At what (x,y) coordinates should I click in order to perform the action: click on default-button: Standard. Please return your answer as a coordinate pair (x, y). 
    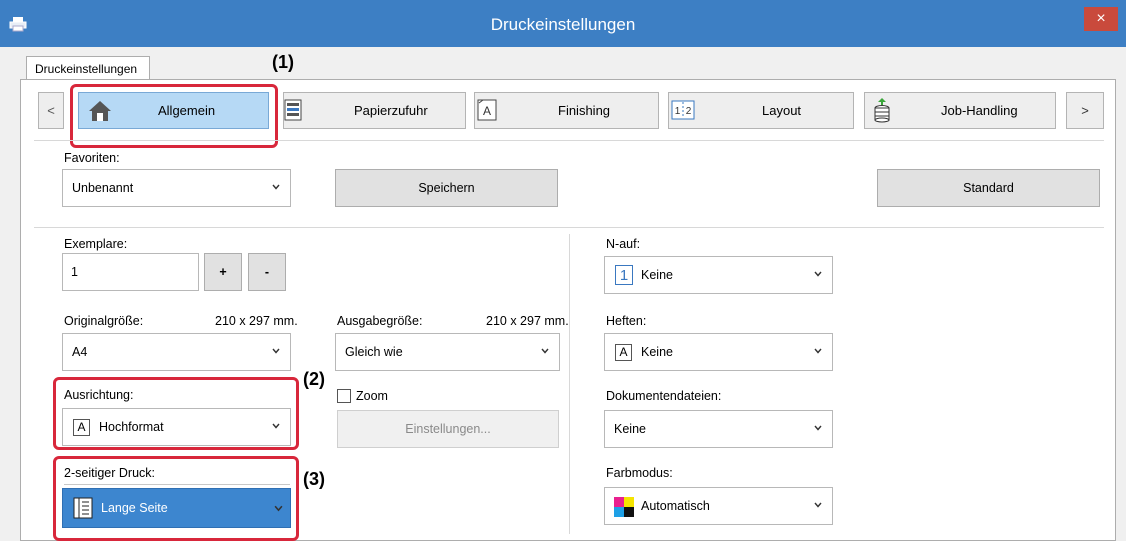
    Looking at the image, I should click on (988, 188).